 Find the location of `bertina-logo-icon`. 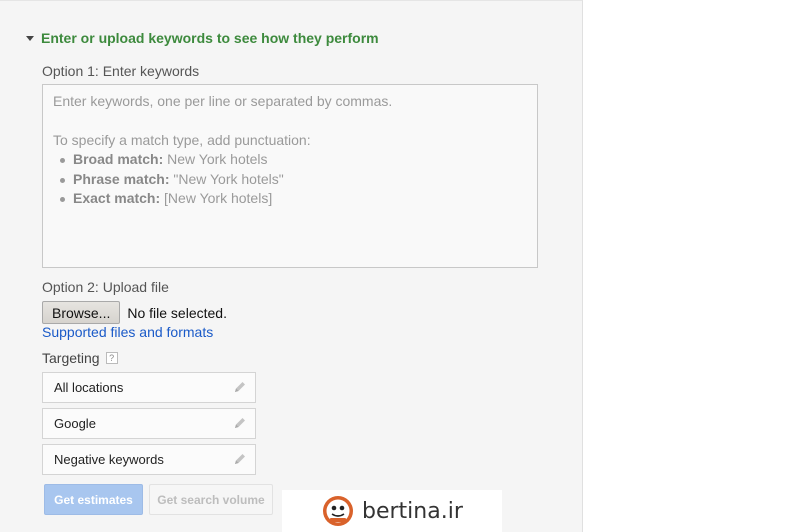

bertina-logo-icon is located at coordinates (338, 511).